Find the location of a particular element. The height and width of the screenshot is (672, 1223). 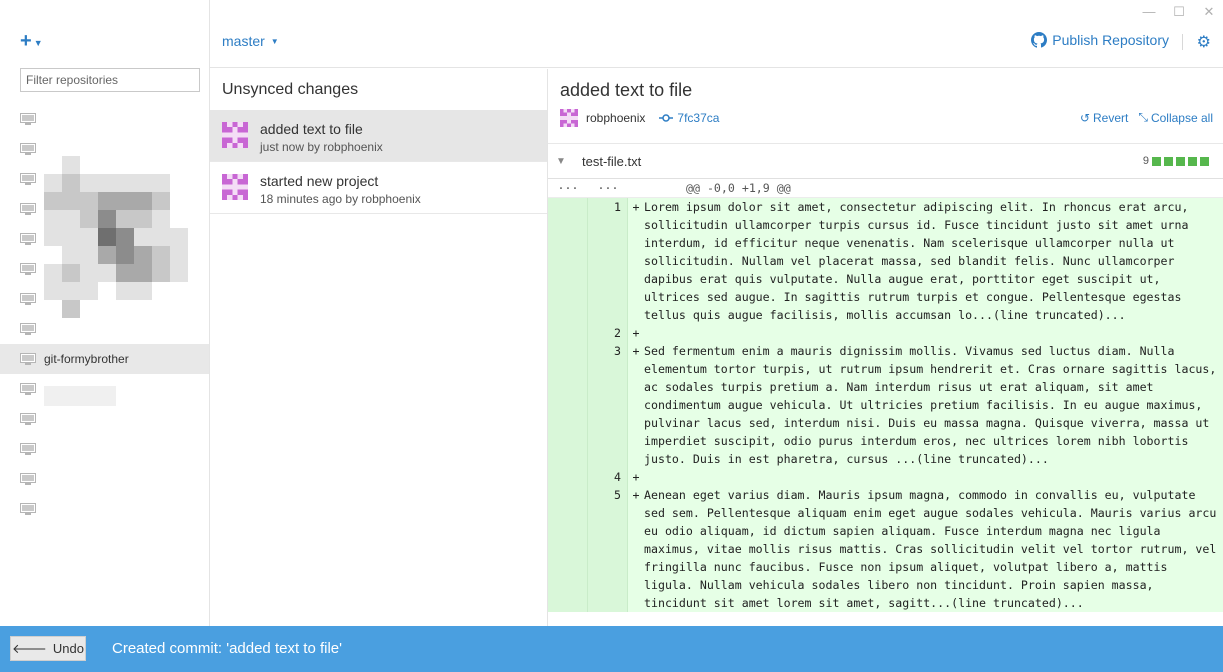

plus-icon: + is located at coordinates (26, 41).